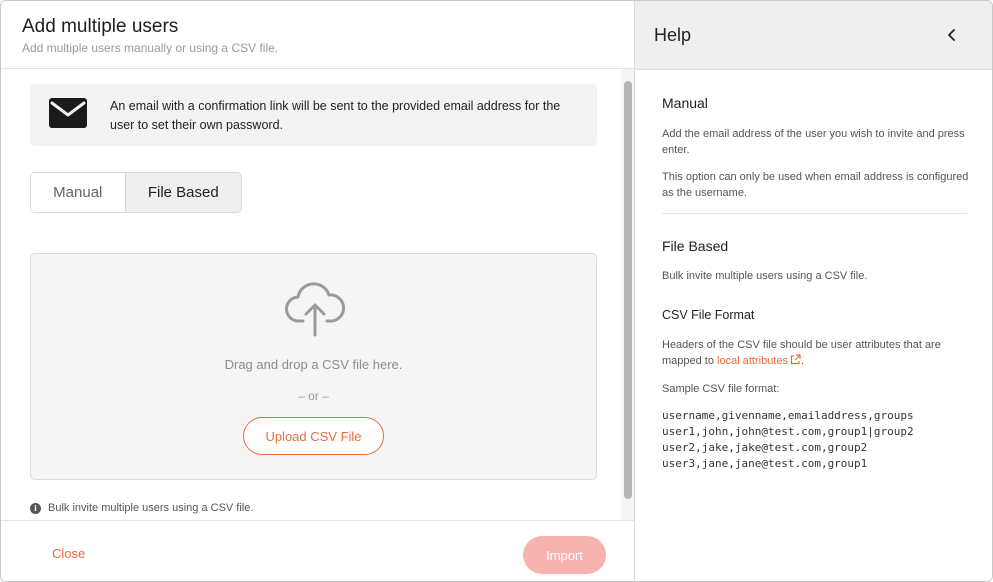 The height and width of the screenshot is (582, 993). I want to click on local-attributes-link: local attributes, so click(759, 360).